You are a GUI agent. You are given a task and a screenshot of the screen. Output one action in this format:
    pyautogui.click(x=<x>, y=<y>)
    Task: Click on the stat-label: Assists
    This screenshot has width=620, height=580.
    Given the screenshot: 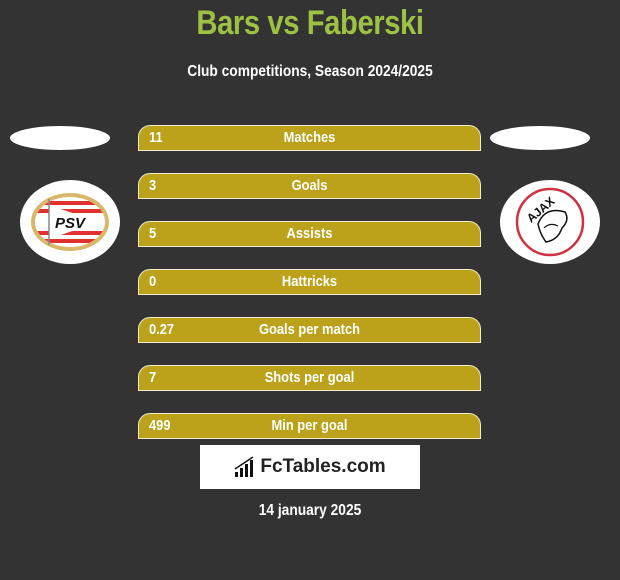 What is the action you would take?
    pyautogui.click(x=309, y=233)
    